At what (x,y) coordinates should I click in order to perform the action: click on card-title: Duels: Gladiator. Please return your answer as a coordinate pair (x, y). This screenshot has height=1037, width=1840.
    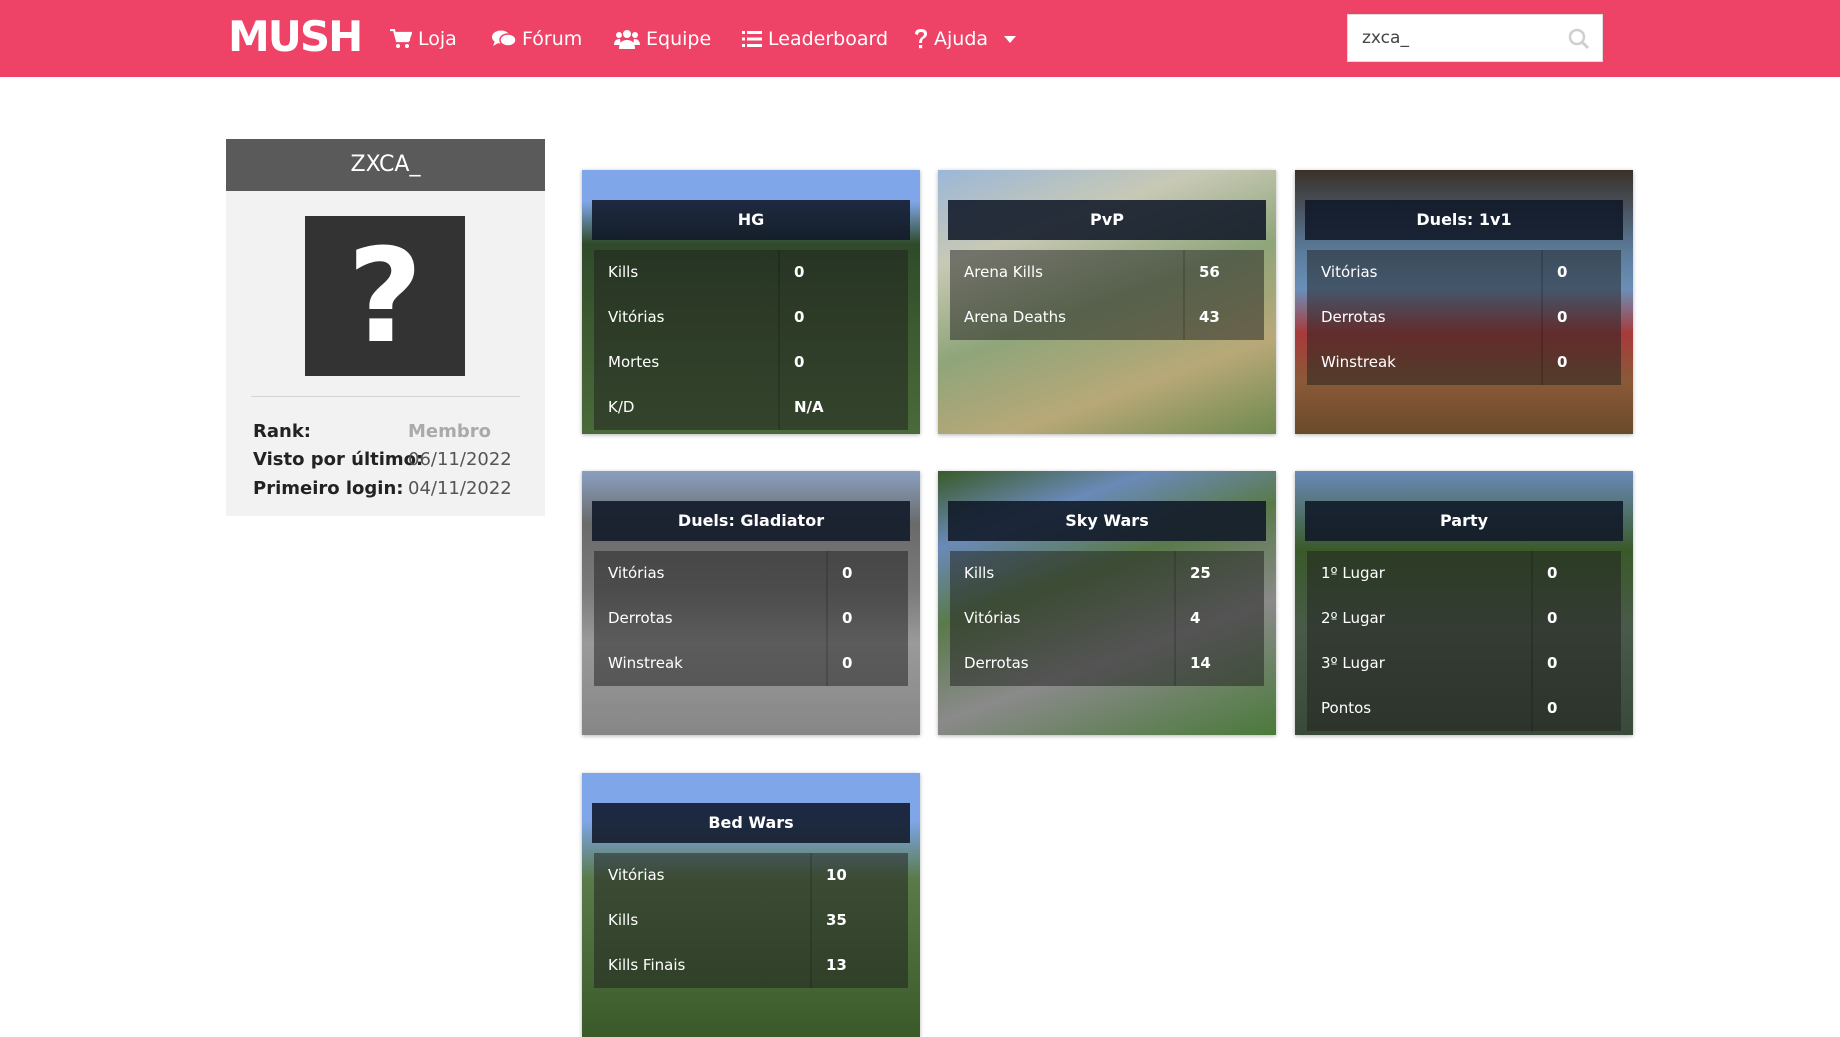
    Looking at the image, I should click on (751, 521).